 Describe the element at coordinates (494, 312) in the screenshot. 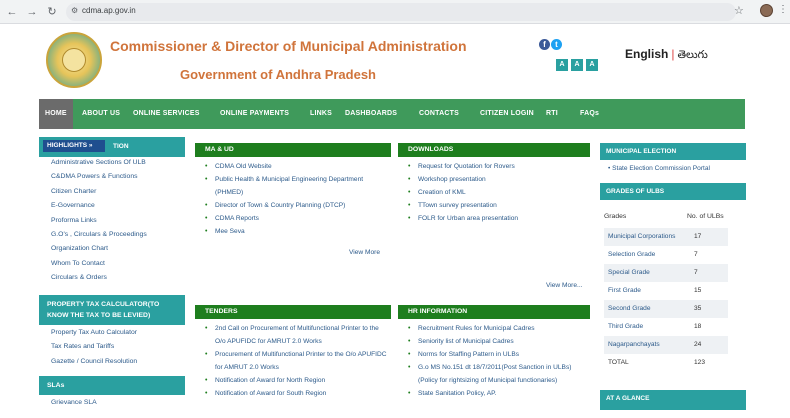

I see `hr-info-header: HR INFORMATION` at that location.